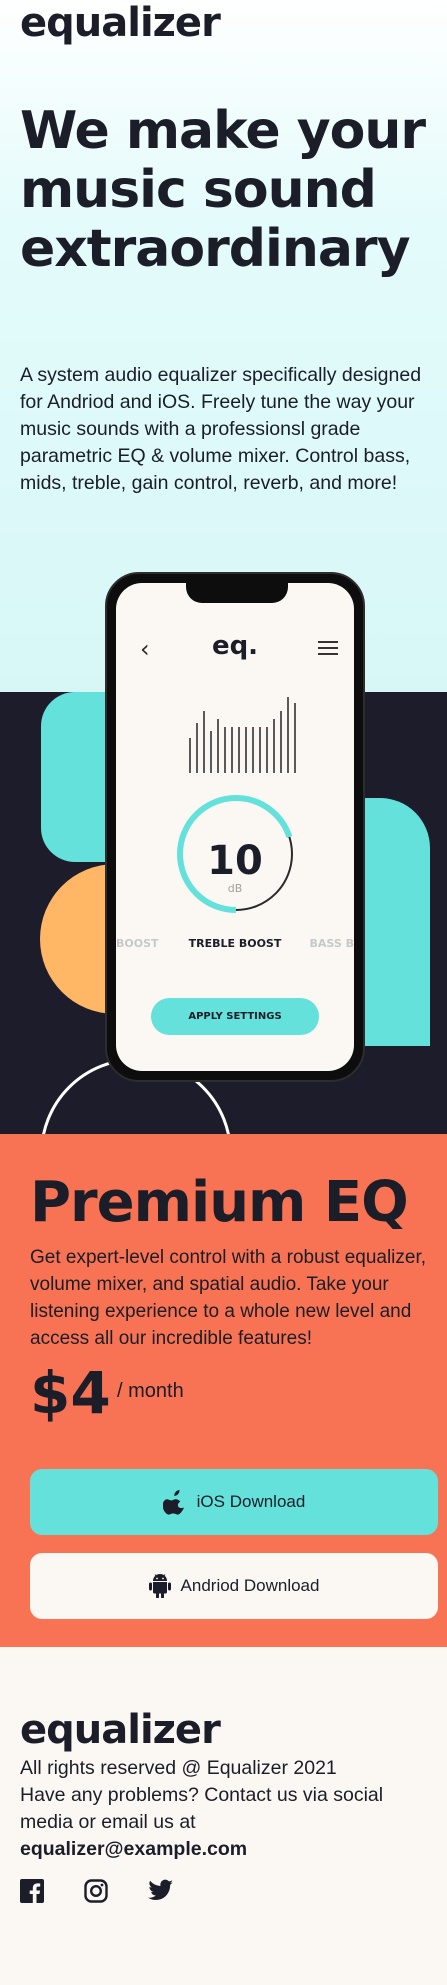 Image resolution: width=447 pixels, height=1985 pixels. What do you see at coordinates (178, 1768) in the screenshot?
I see `copyright-text: All rights reserved @ Equalizer 2021` at bounding box center [178, 1768].